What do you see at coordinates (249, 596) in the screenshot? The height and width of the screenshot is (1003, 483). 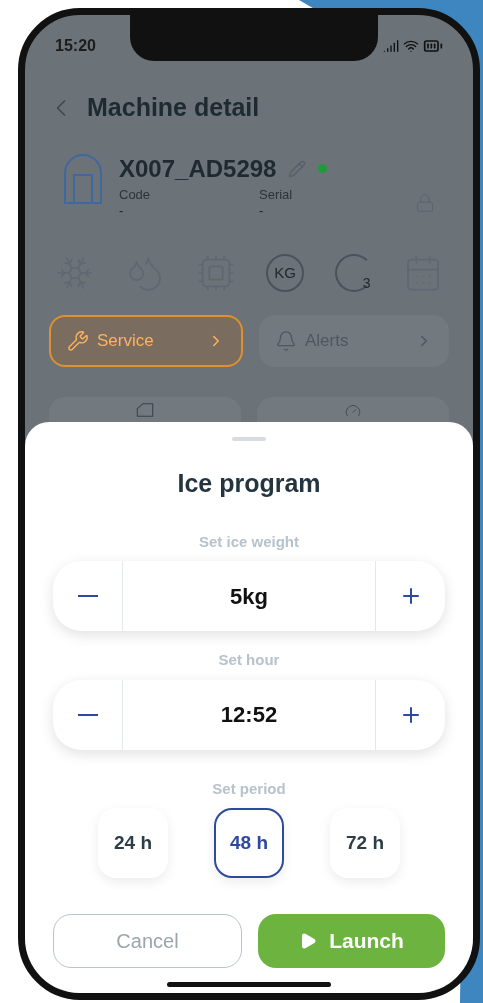 I see `stepper-value: 5kg` at bounding box center [249, 596].